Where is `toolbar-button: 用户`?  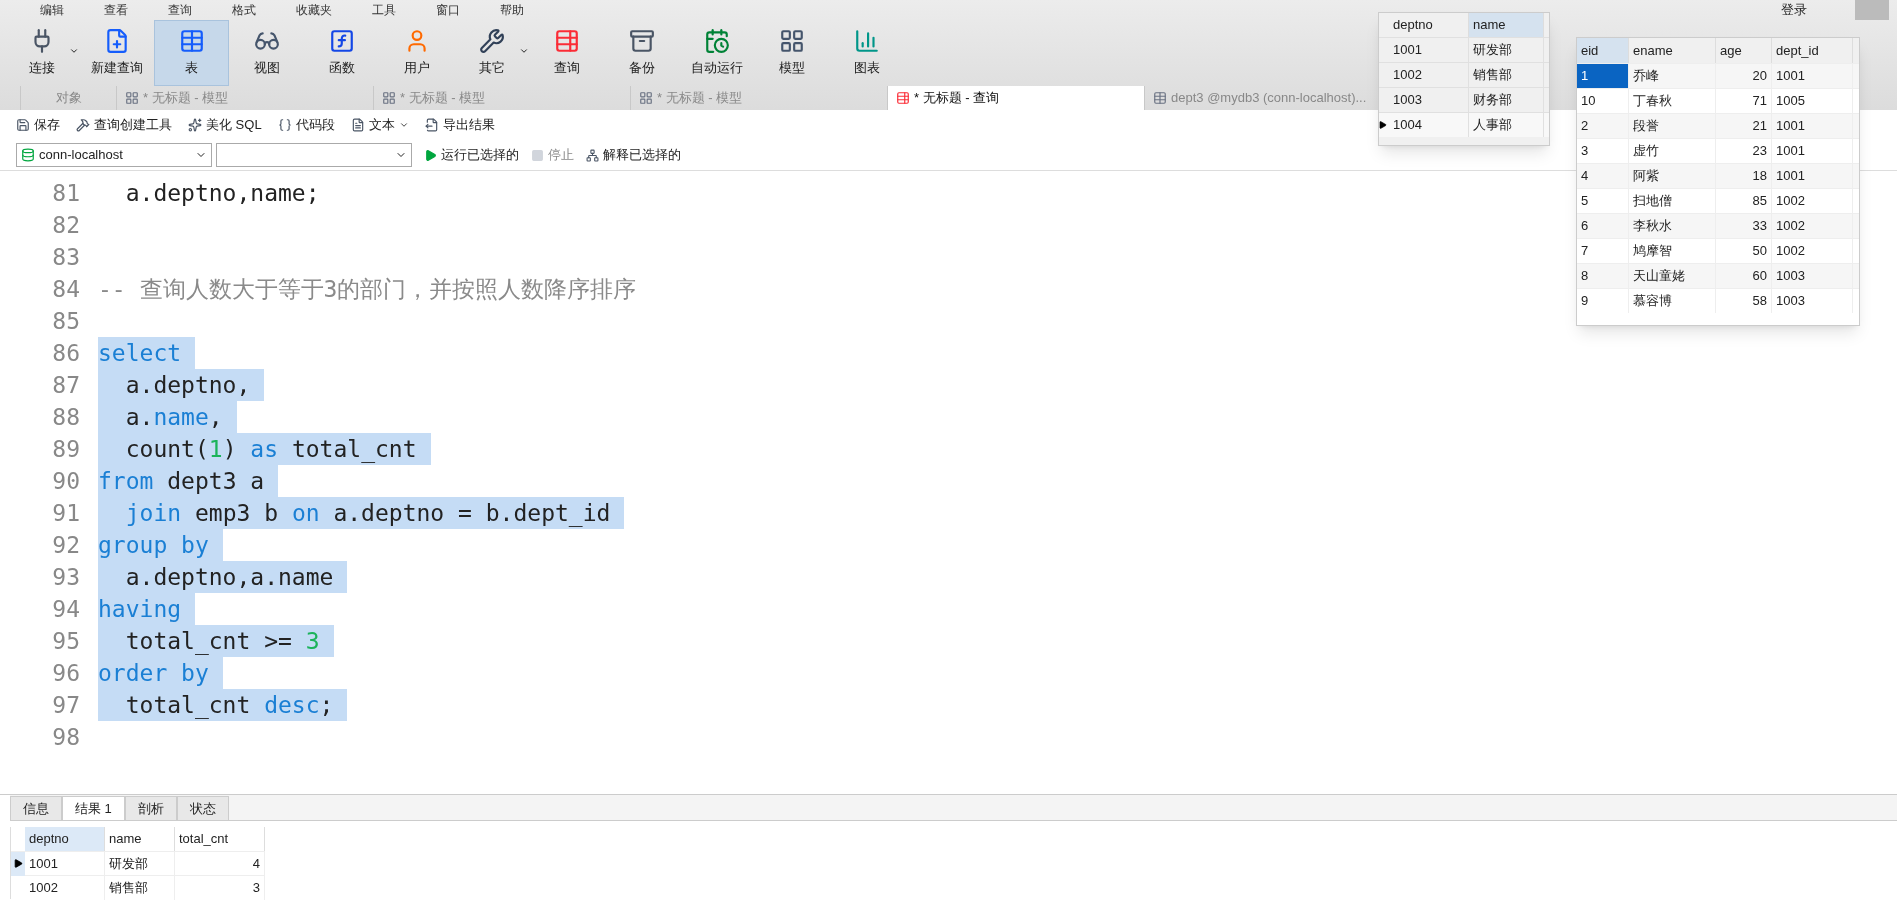
toolbar-button: 用户 is located at coordinates (416, 53).